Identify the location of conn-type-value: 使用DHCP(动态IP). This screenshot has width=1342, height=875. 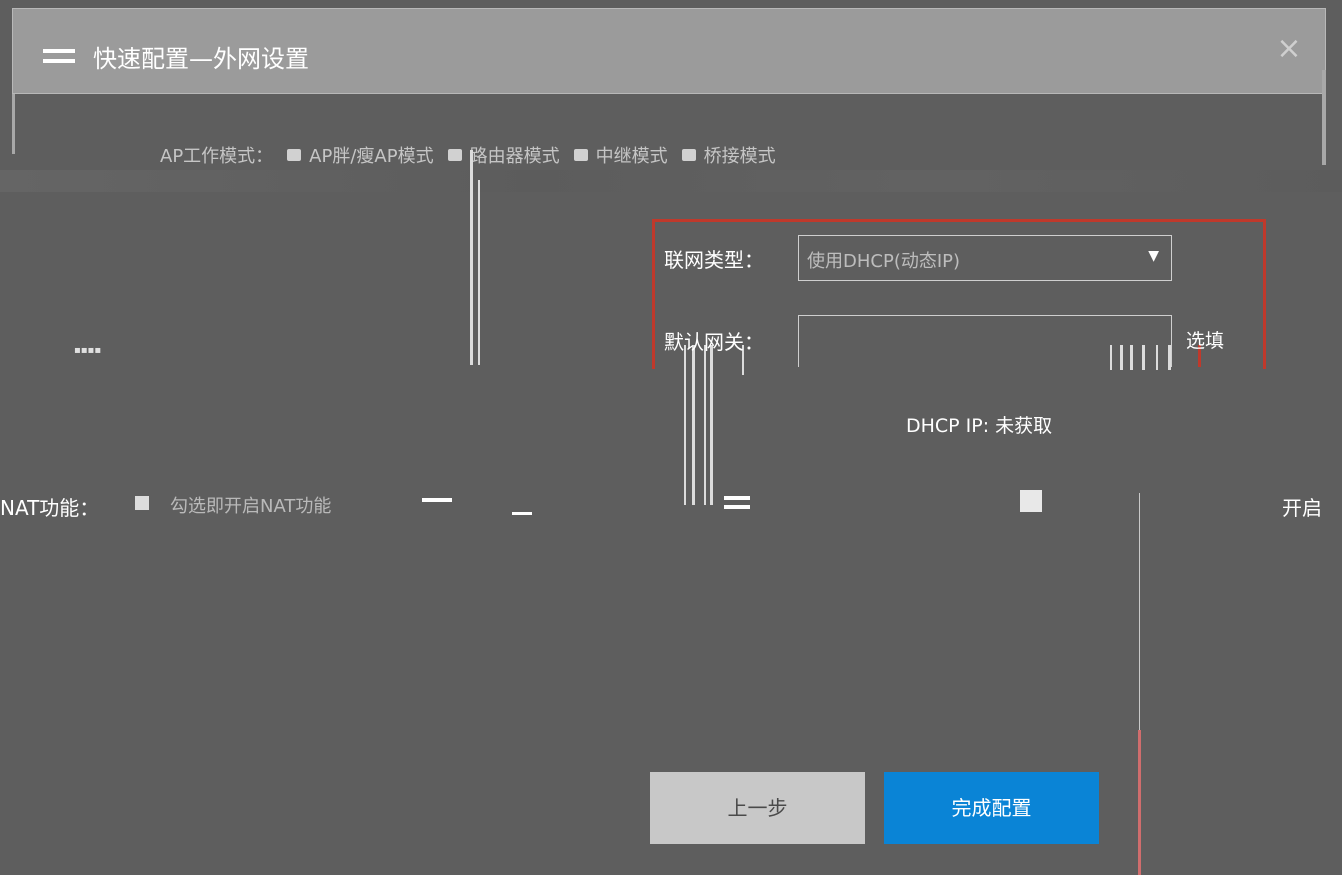
(884, 261).